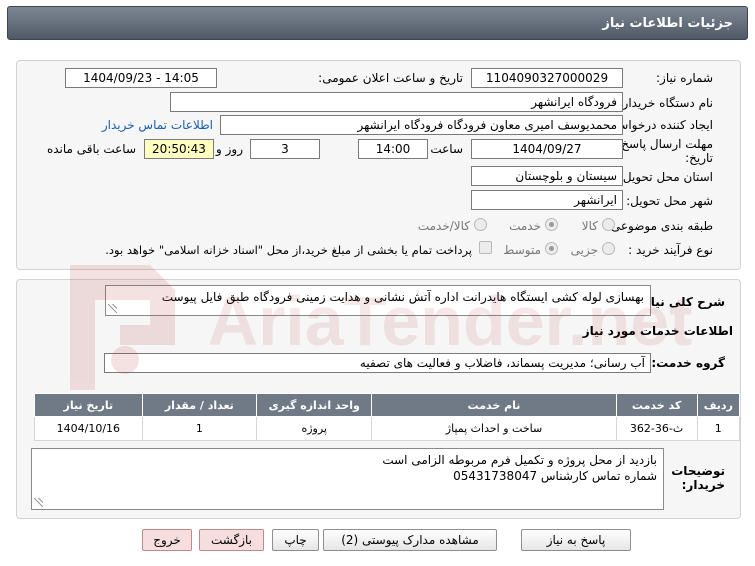 Image resolution: width=755 pixels, height=566 pixels. What do you see at coordinates (314, 405) in the screenshot?
I see `col-unit: واحد اندازه گیری` at bounding box center [314, 405].